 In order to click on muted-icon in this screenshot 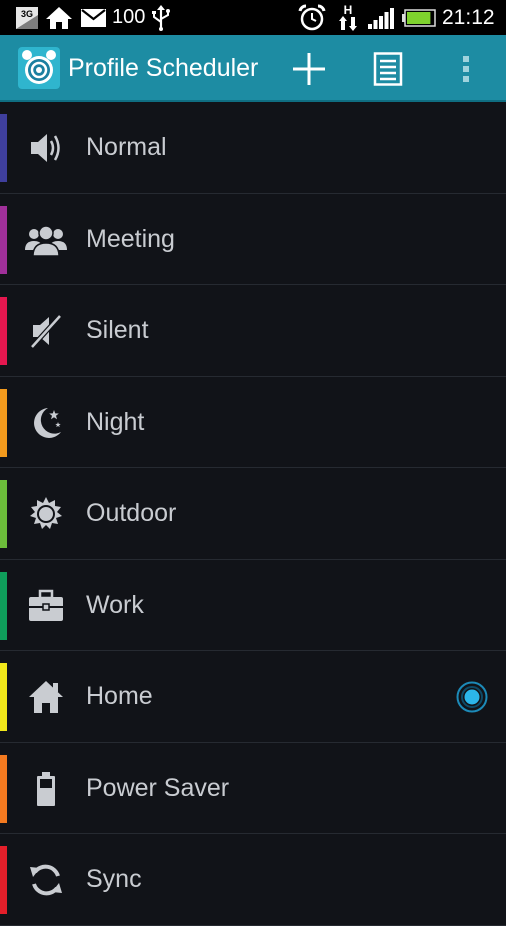, I will do `click(46, 331)`.